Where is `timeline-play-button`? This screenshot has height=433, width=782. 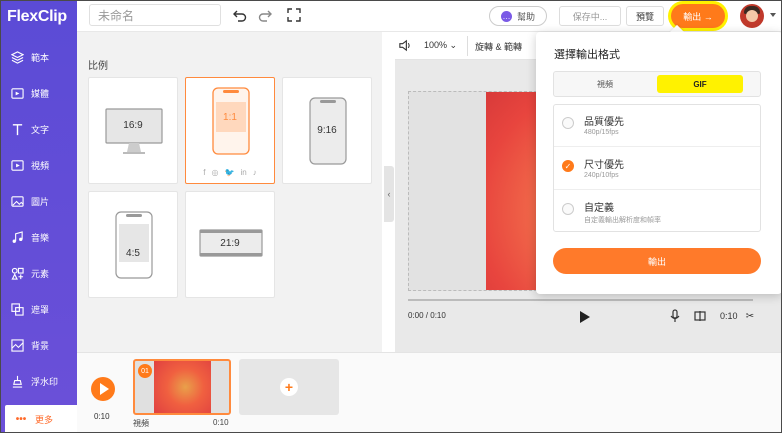
timeline-play-button is located at coordinates (103, 389).